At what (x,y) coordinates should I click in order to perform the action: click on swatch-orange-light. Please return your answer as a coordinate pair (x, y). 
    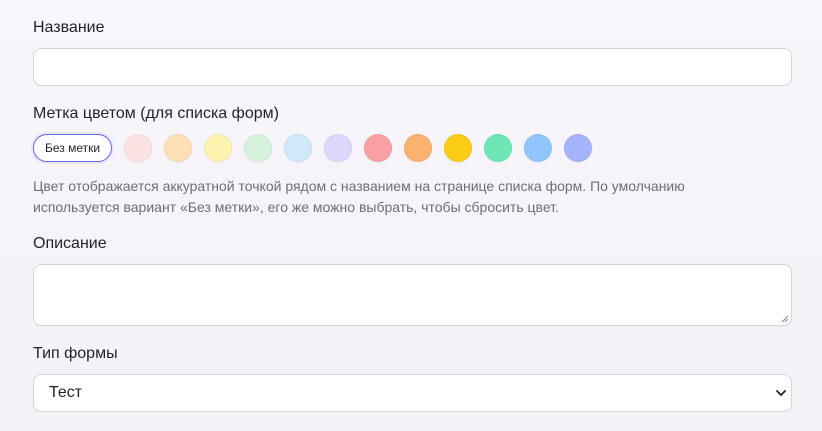
    Looking at the image, I should click on (178, 148).